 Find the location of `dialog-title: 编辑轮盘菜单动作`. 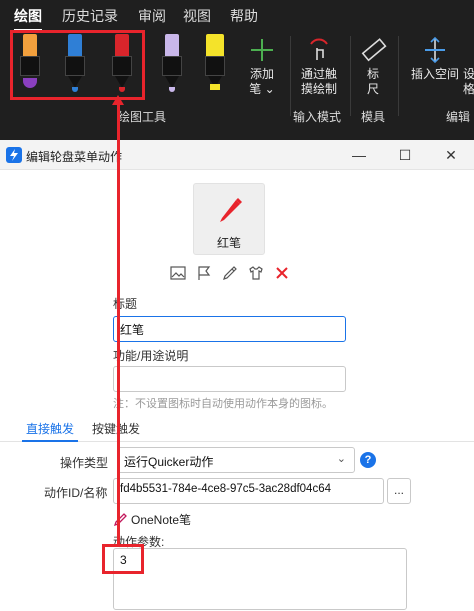

dialog-title: 编辑轮盘菜单动作 is located at coordinates (74, 157).